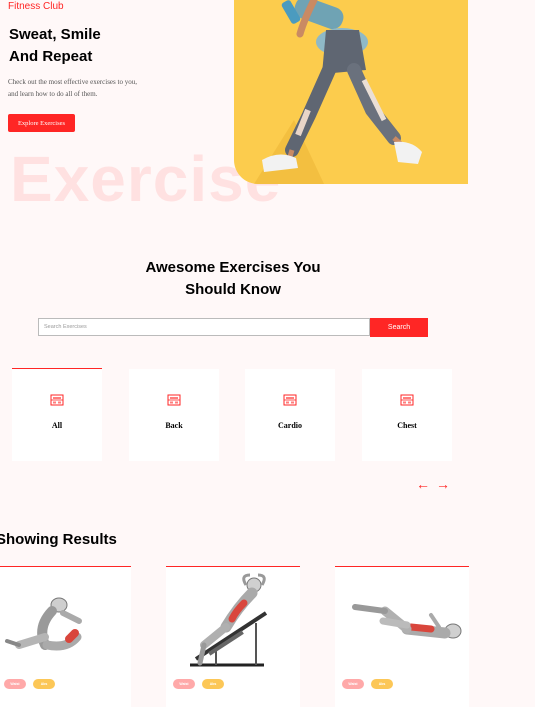 Image resolution: width=535 pixels, height=707 pixels. Describe the element at coordinates (423, 484) in the screenshot. I see `prev-arrow-icon: ←` at that location.